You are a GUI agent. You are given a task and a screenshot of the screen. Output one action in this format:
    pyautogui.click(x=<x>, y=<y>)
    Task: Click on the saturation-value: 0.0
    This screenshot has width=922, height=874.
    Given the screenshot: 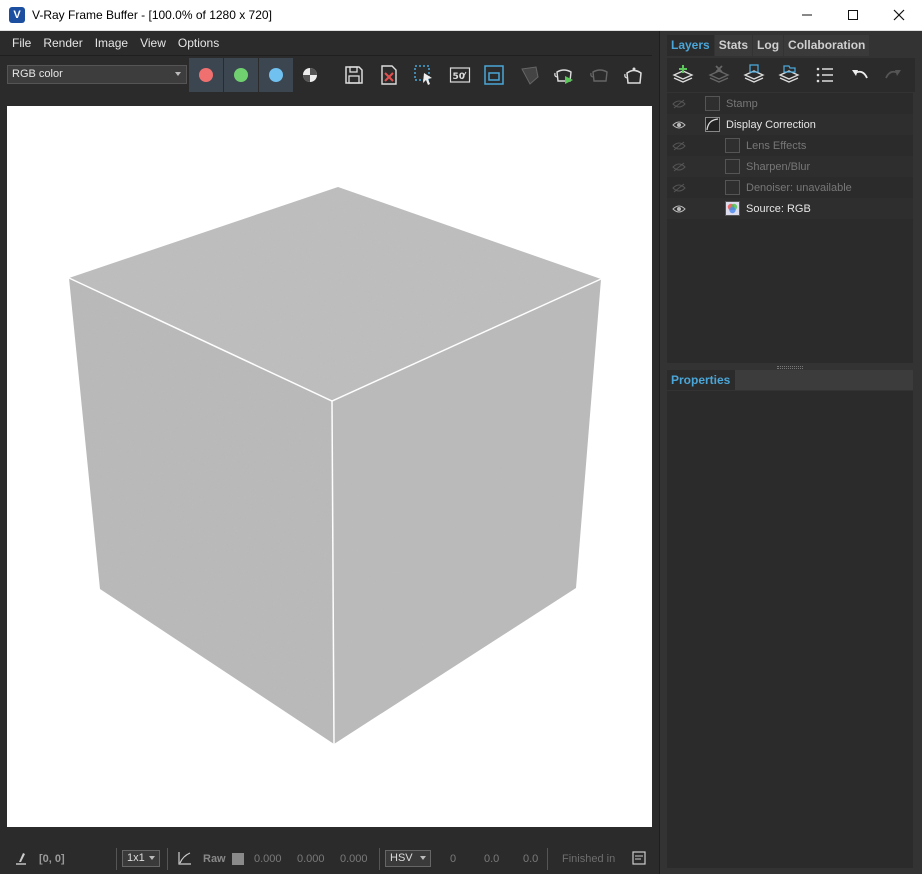 What is the action you would take?
    pyautogui.click(x=492, y=859)
    